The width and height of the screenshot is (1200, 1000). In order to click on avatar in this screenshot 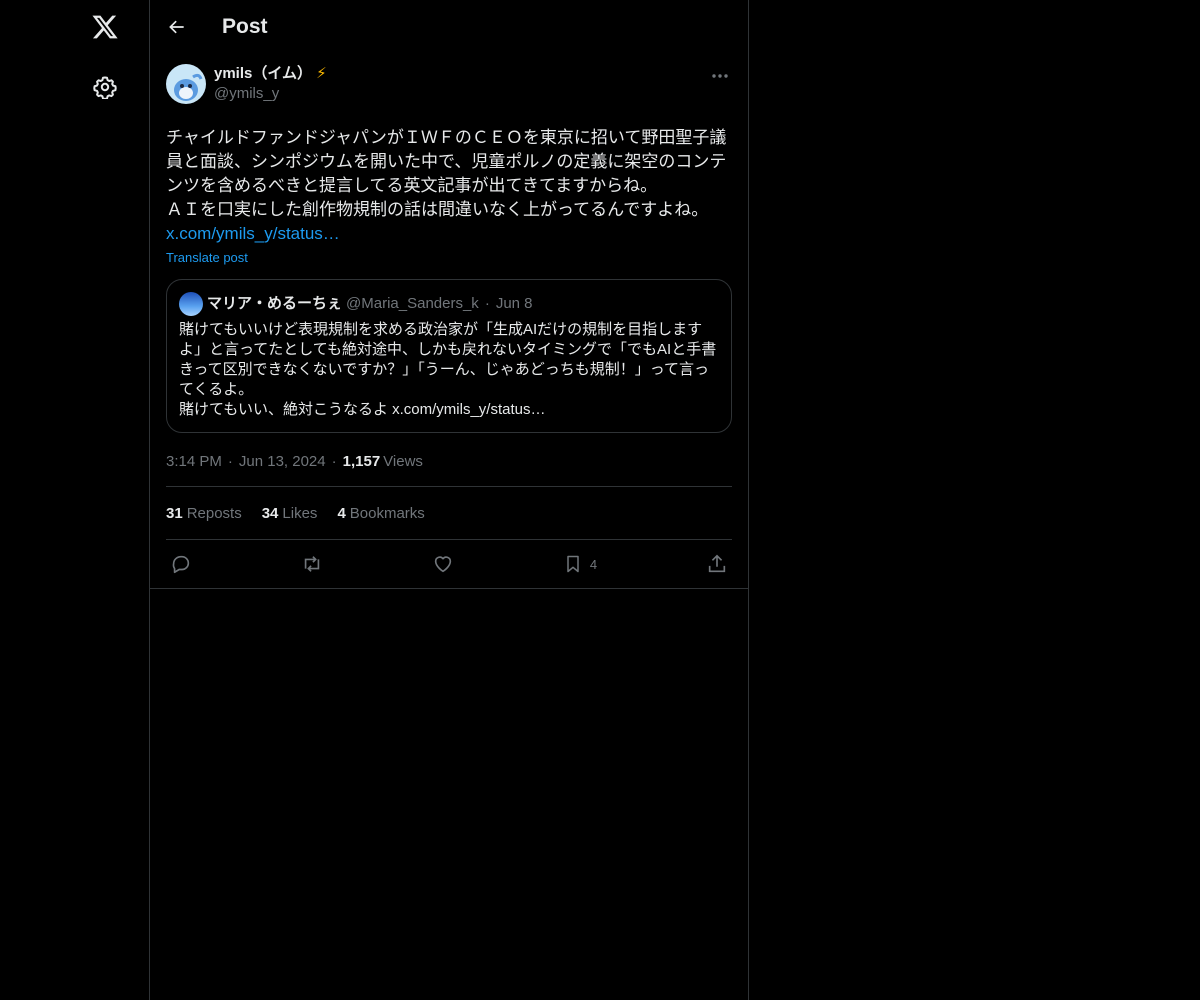, I will do `click(186, 84)`.